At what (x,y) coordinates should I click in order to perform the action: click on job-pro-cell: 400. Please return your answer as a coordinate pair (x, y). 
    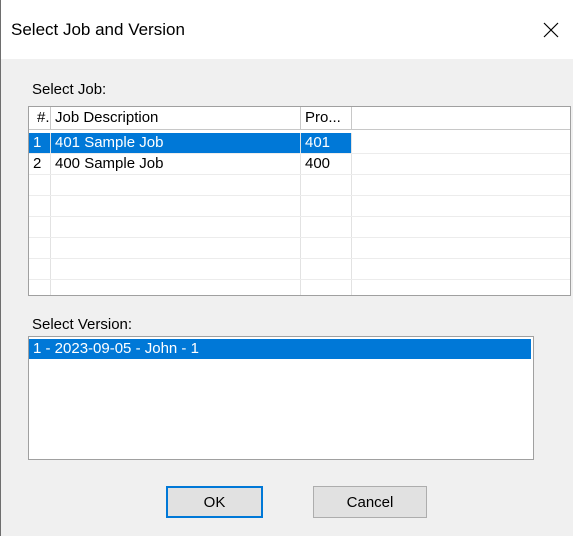
    Looking at the image, I should click on (326, 164).